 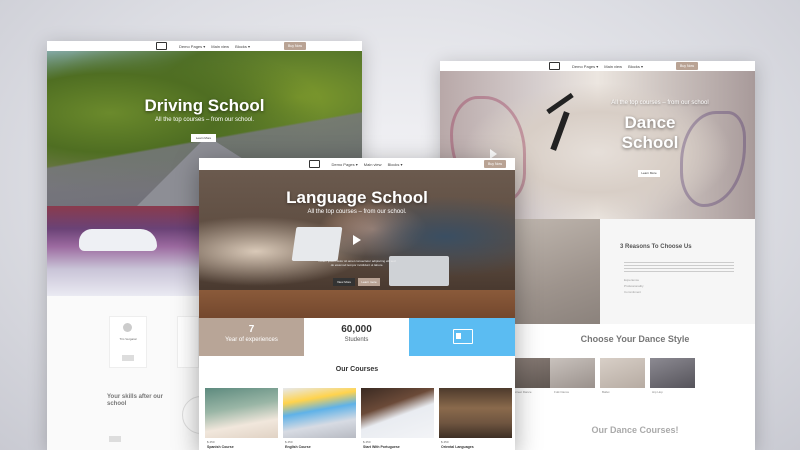 What do you see at coordinates (557, 271) in the screenshot?
I see `dance-side-image` at bounding box center [557, 271].